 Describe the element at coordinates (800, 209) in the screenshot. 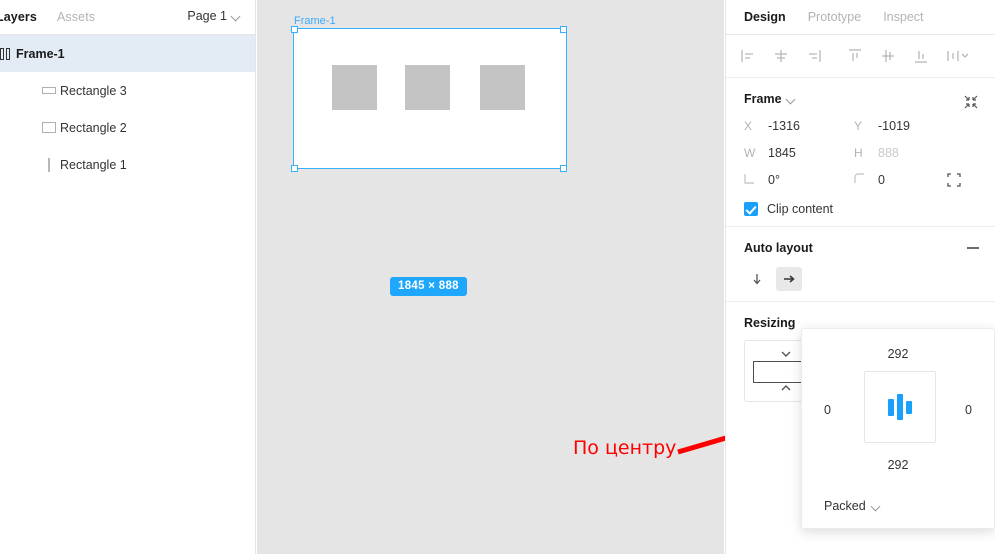

I see `clip-content-label: Clip content` at that location.